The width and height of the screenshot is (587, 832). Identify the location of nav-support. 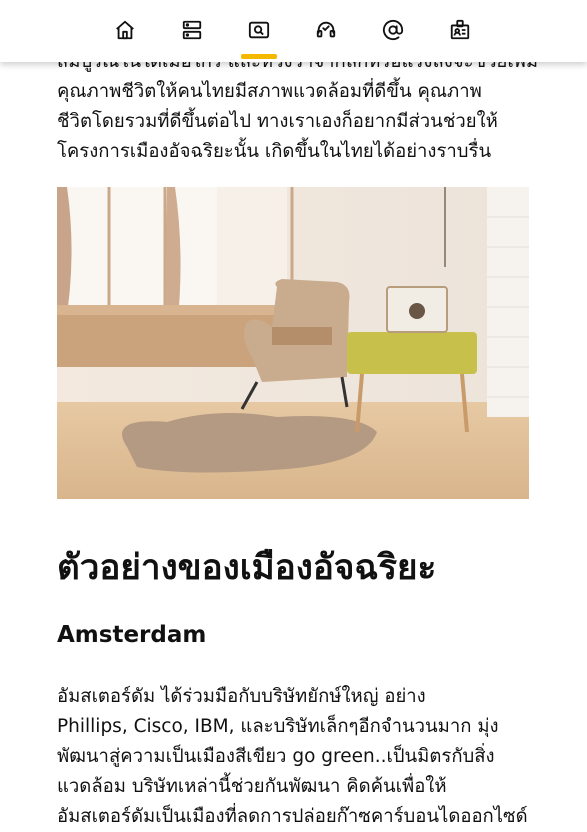
(326, 31).